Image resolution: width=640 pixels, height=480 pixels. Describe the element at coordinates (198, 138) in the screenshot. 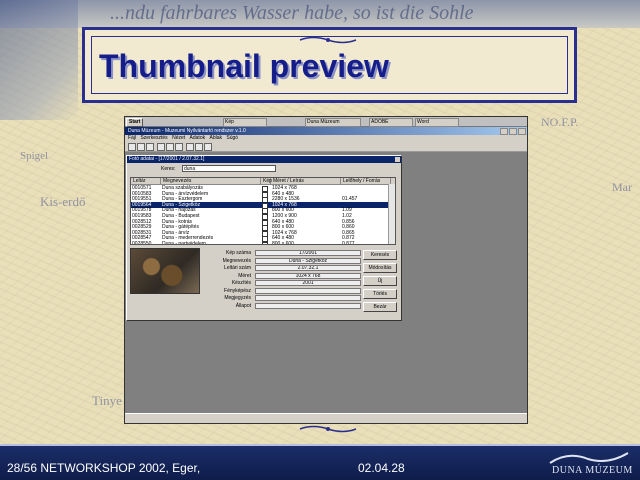

I see `menu-item: Adatok` at that location.